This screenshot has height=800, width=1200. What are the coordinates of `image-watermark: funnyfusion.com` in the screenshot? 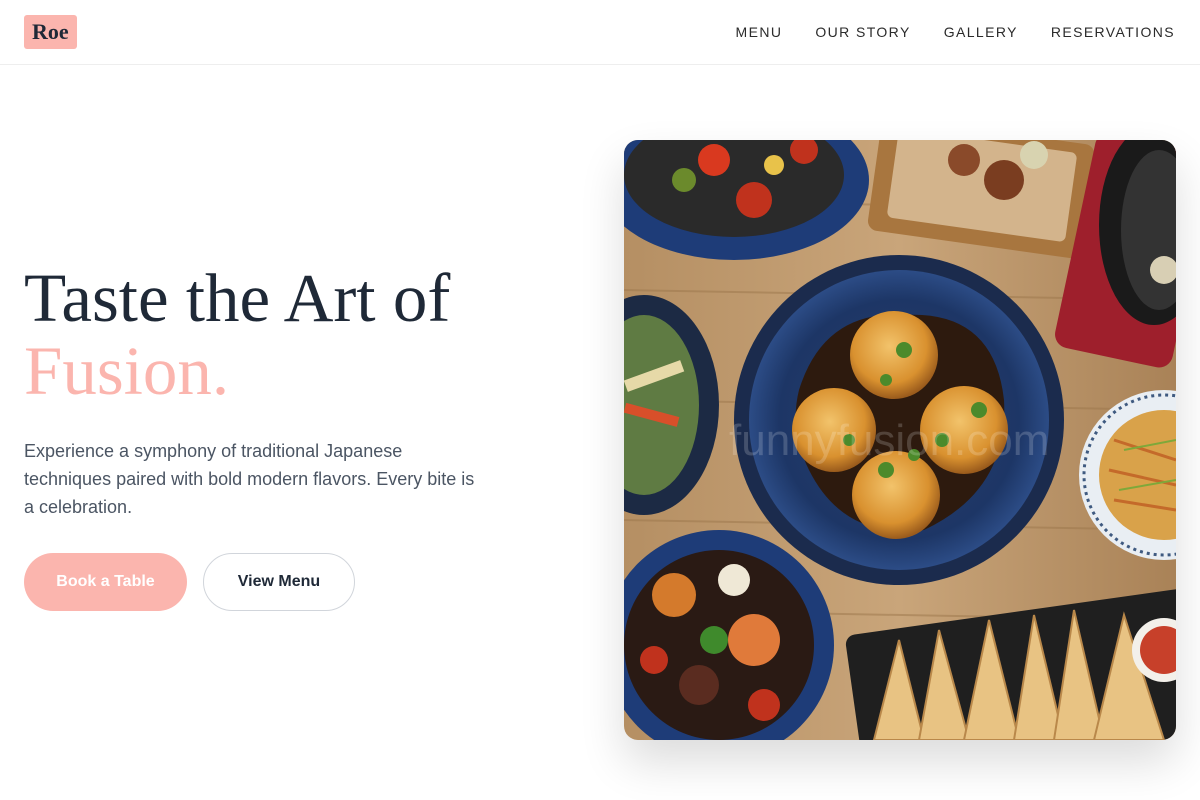 It's located at (889, 440).